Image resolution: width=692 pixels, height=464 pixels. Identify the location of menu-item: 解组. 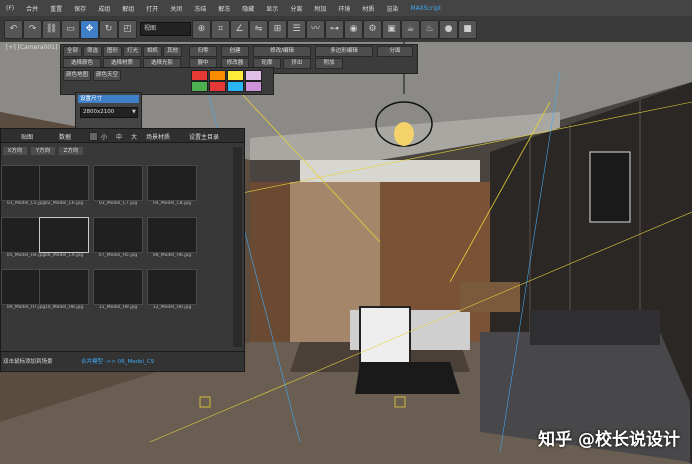
(128, 8).